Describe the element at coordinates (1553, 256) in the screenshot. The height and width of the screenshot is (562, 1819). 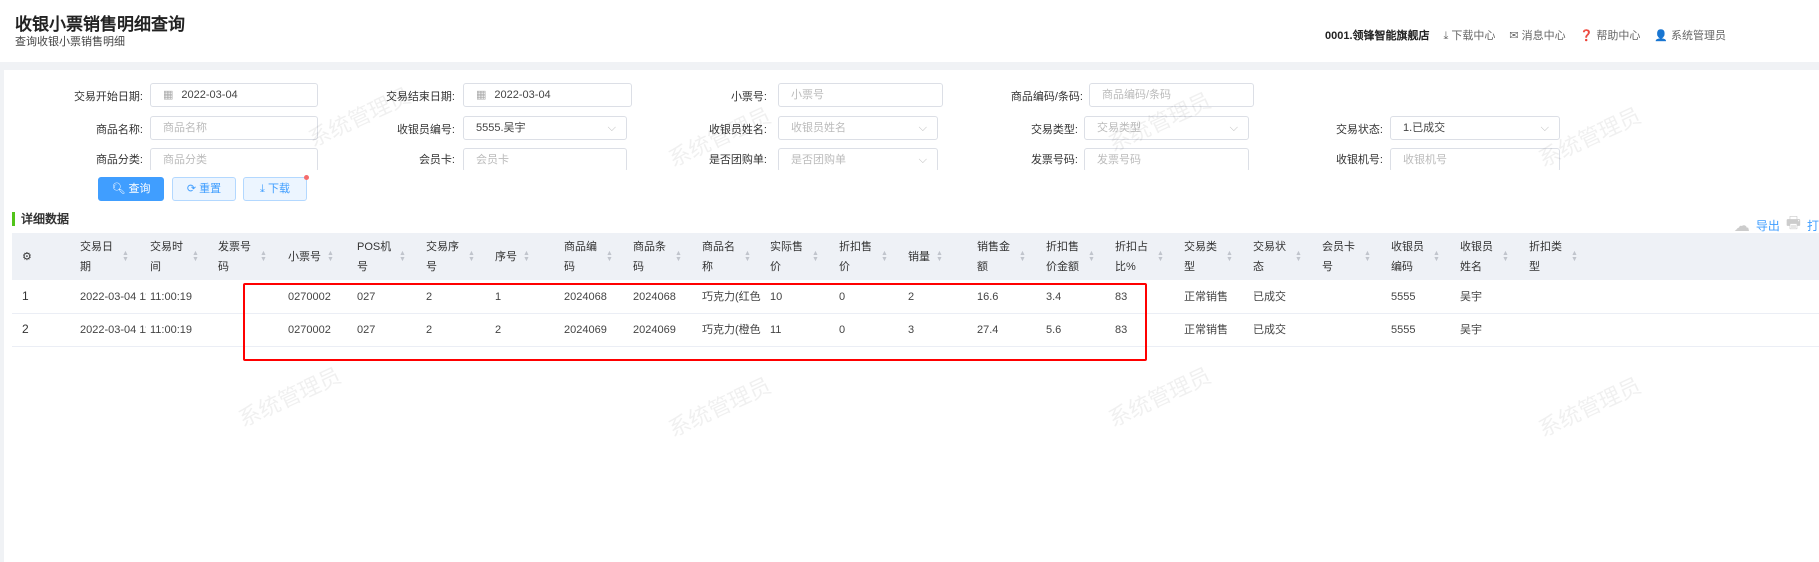
I see `column-header: 折扣类型 ▲ ▼` at that location.